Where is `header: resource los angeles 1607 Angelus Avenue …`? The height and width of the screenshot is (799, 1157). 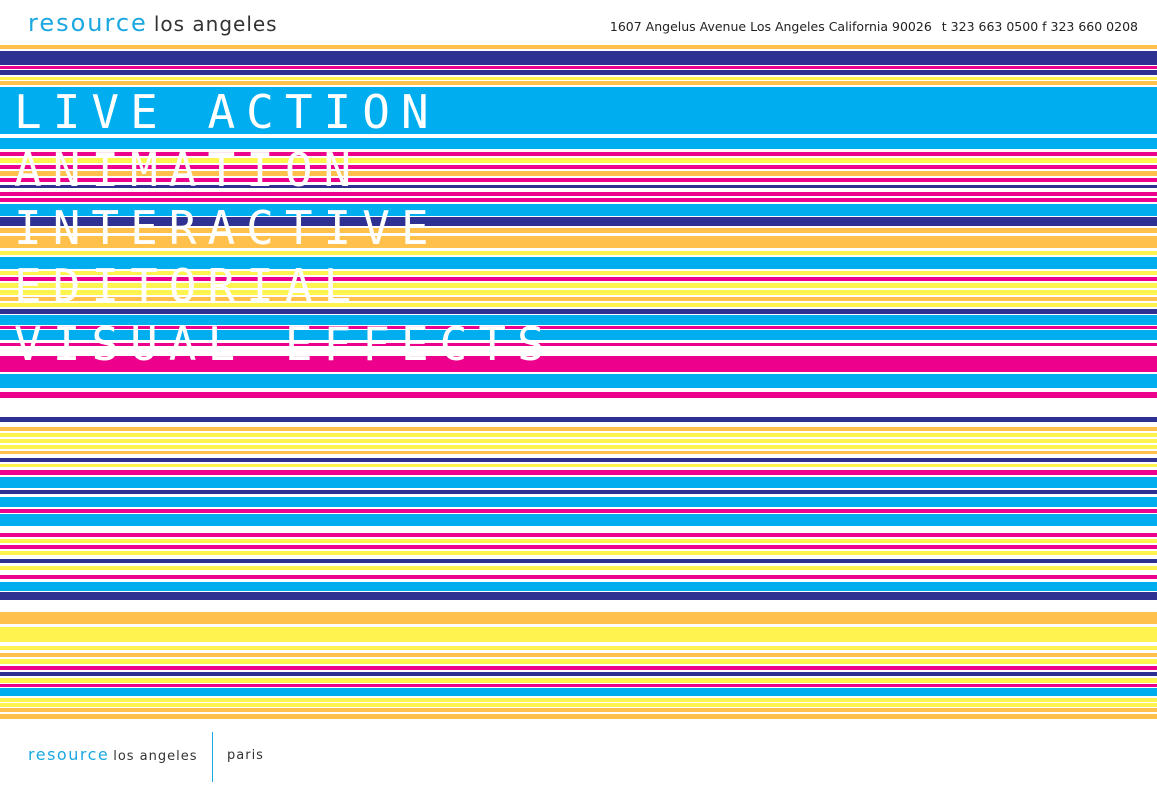 header: resource los angeles 1607 Angelus Avenue … is located at coordinates (578, 22).